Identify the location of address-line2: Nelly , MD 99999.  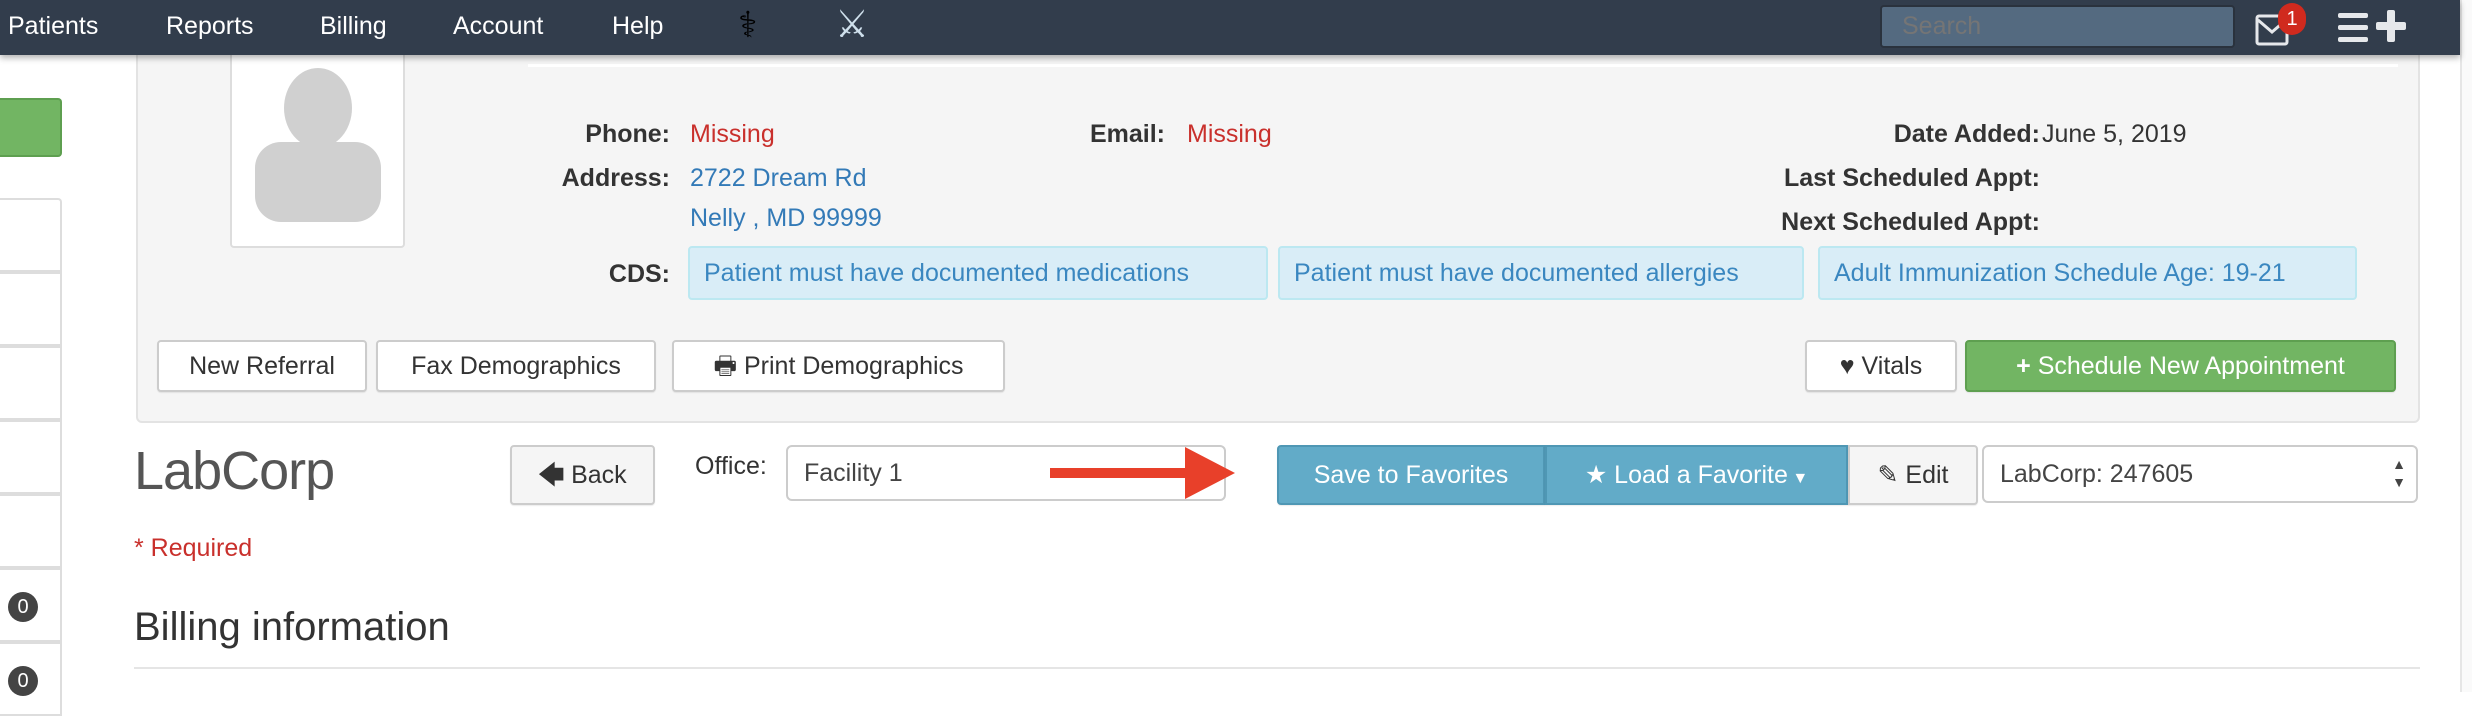
(786, 218).